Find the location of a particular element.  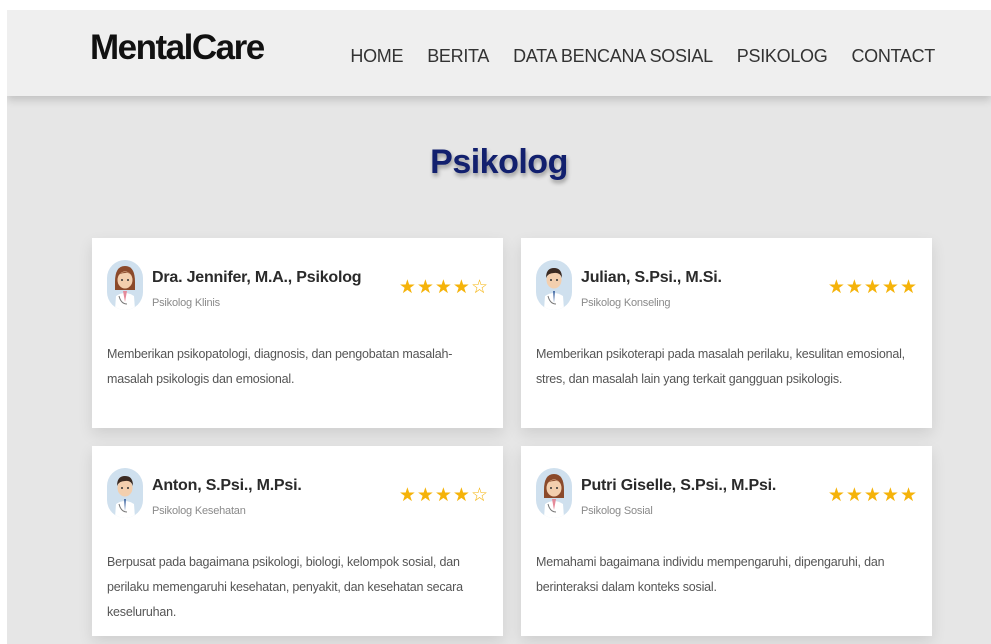

psychologist-name: Julian, S.Psi., M.Si. is located at coordinates (651, 277).